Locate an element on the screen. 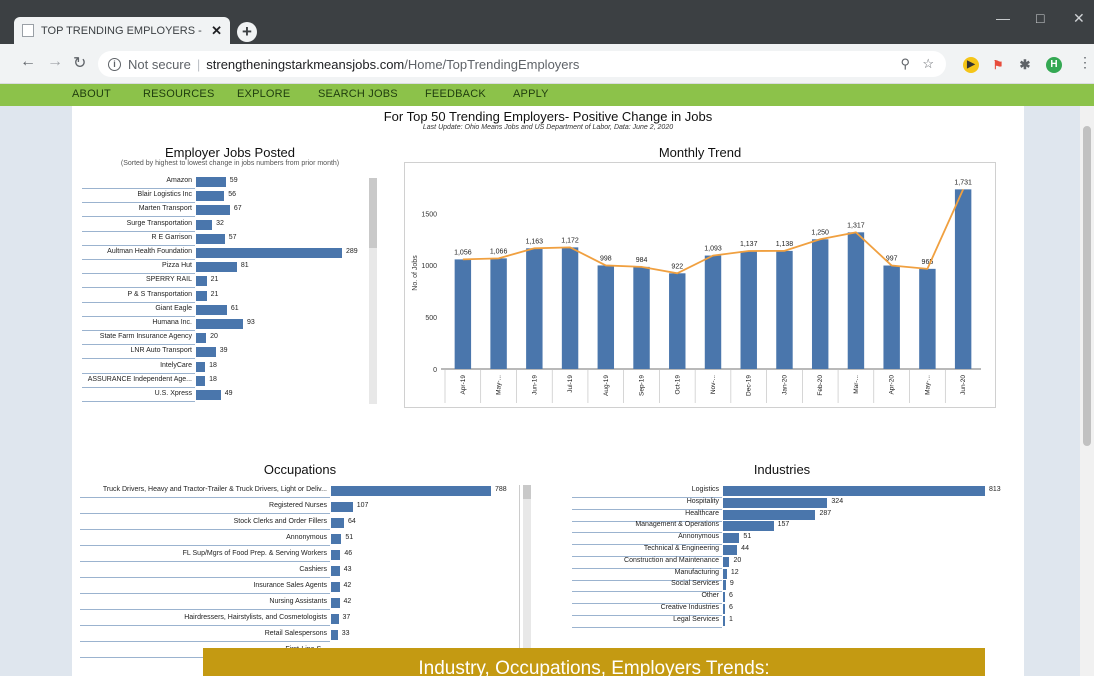 Image resolution: width=1094 pixels, height=676 pixels. employer-row: LNR Auto Transport 39 is located at coordinates (224, 353).